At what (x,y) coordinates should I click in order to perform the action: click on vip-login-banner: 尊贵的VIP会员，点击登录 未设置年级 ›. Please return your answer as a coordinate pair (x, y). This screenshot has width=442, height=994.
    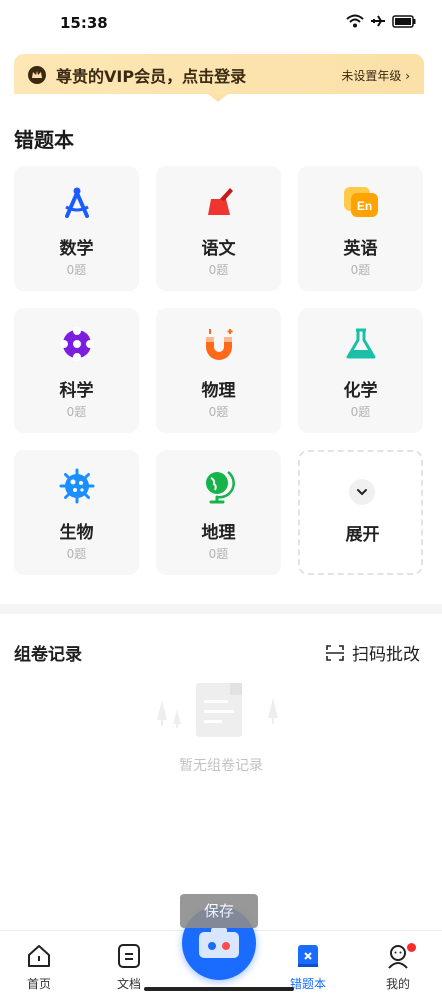
    Looking at the image, I should click on (219, 75).